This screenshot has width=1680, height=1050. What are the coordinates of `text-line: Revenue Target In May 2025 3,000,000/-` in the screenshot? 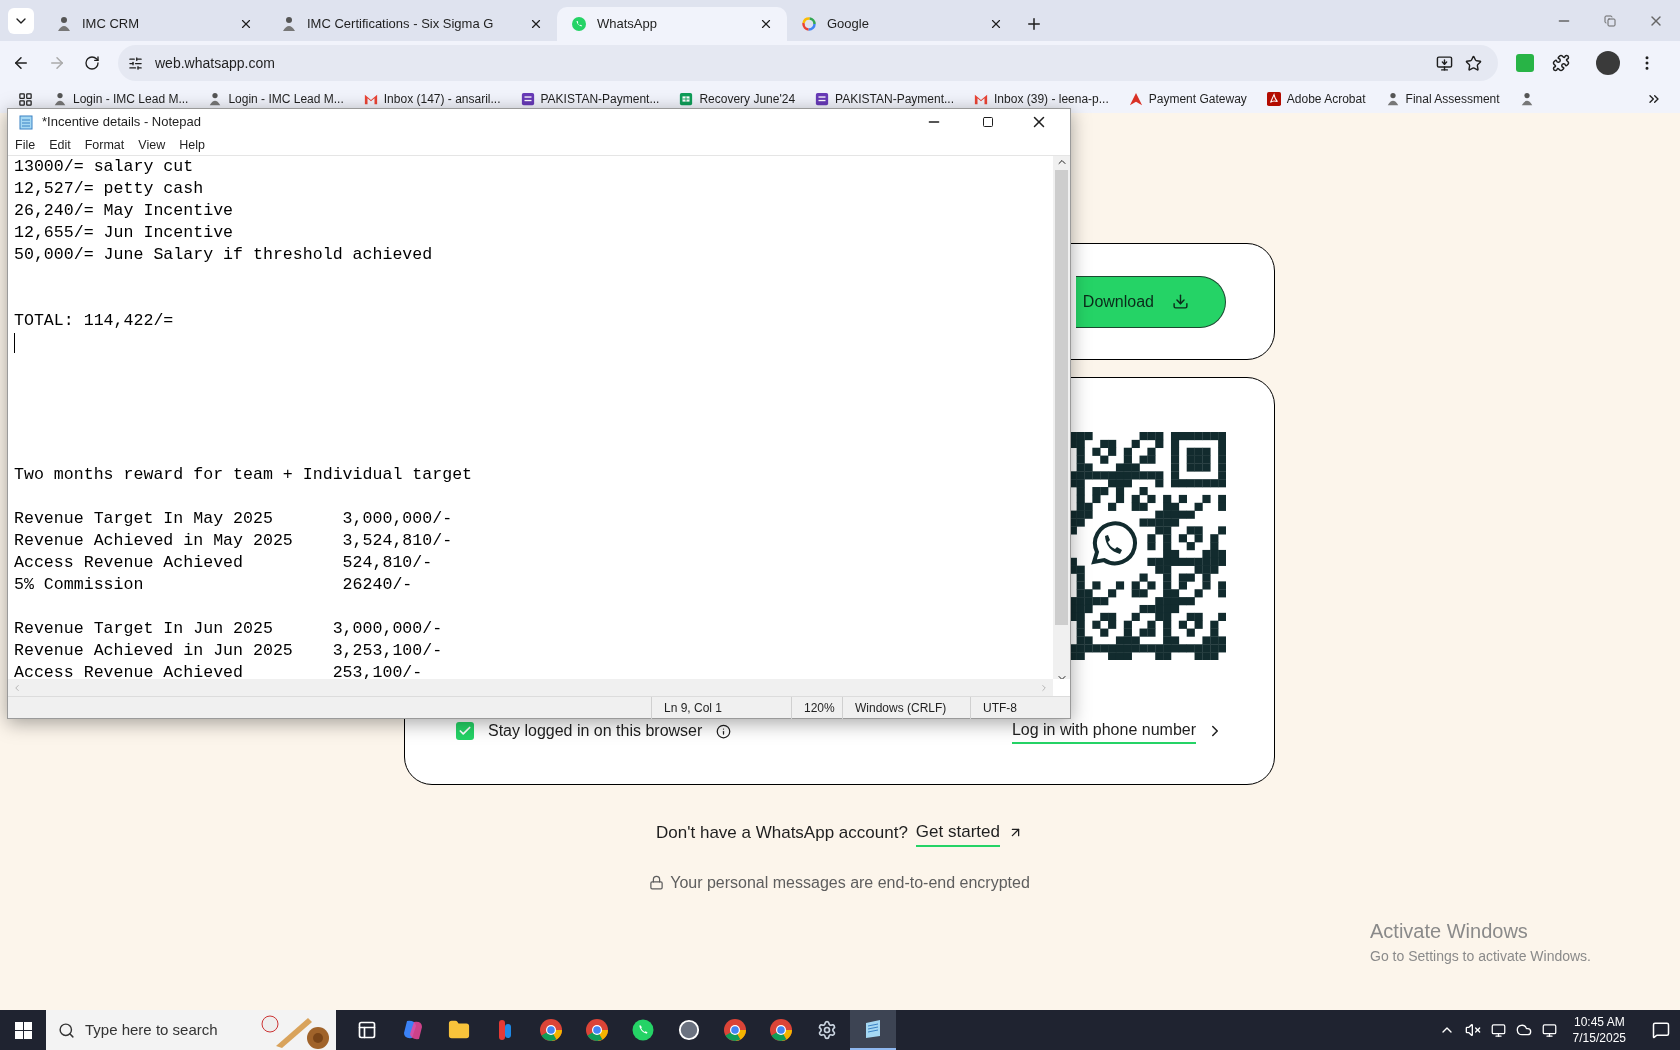 It's located at (233, 519).